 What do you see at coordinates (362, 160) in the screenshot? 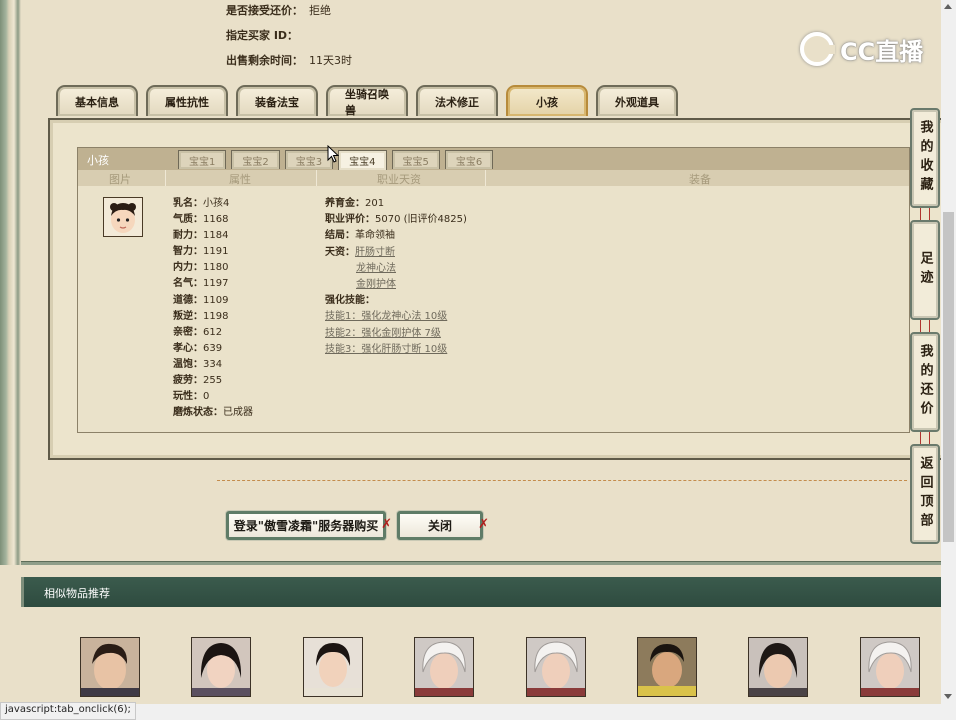
I see `tab-baby-4: 宝宝4` at bounding box center [362, 160].